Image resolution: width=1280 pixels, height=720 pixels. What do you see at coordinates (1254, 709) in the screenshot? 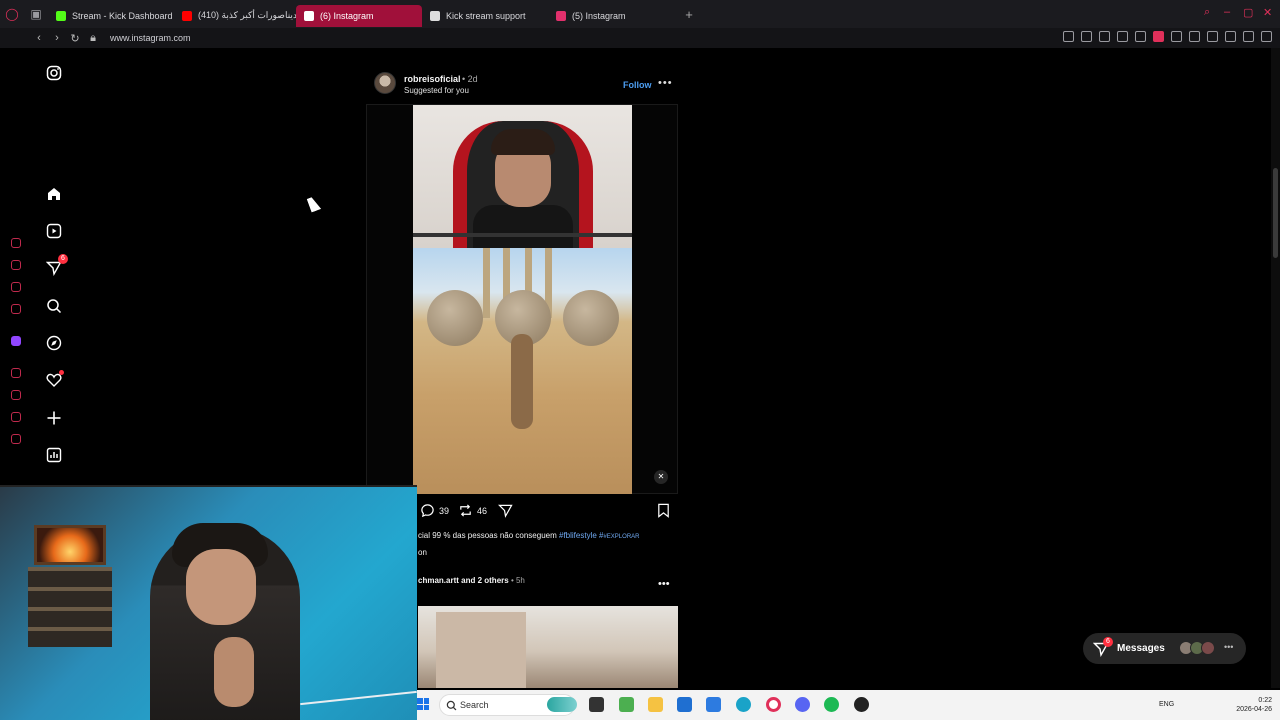
I see `clock-date: 2026-04-26` at bounding box center [1254, 709].